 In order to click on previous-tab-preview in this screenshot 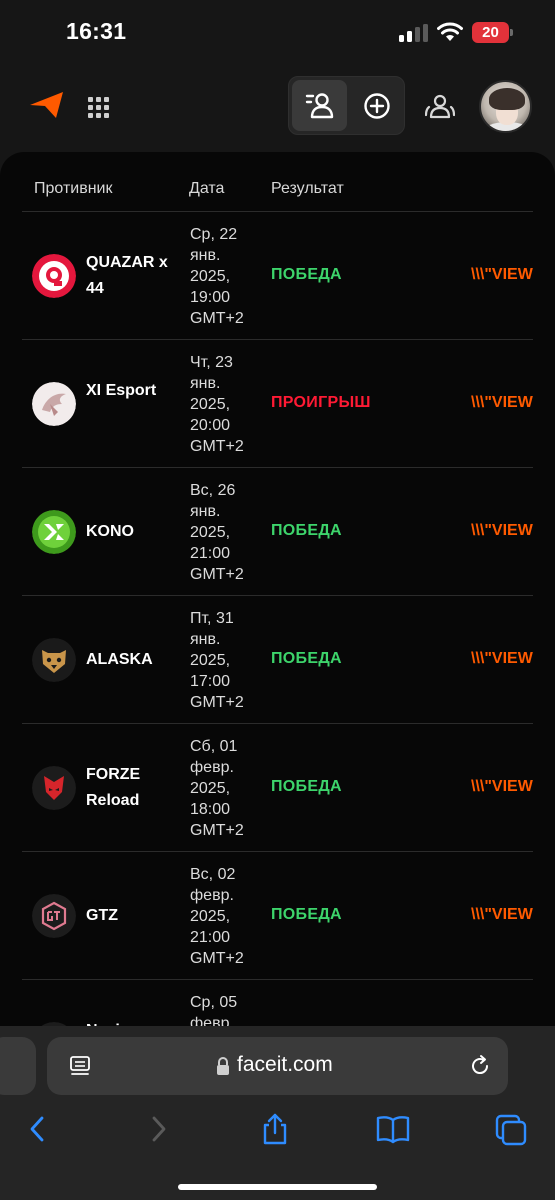, I will do `click(18, 1066)`.